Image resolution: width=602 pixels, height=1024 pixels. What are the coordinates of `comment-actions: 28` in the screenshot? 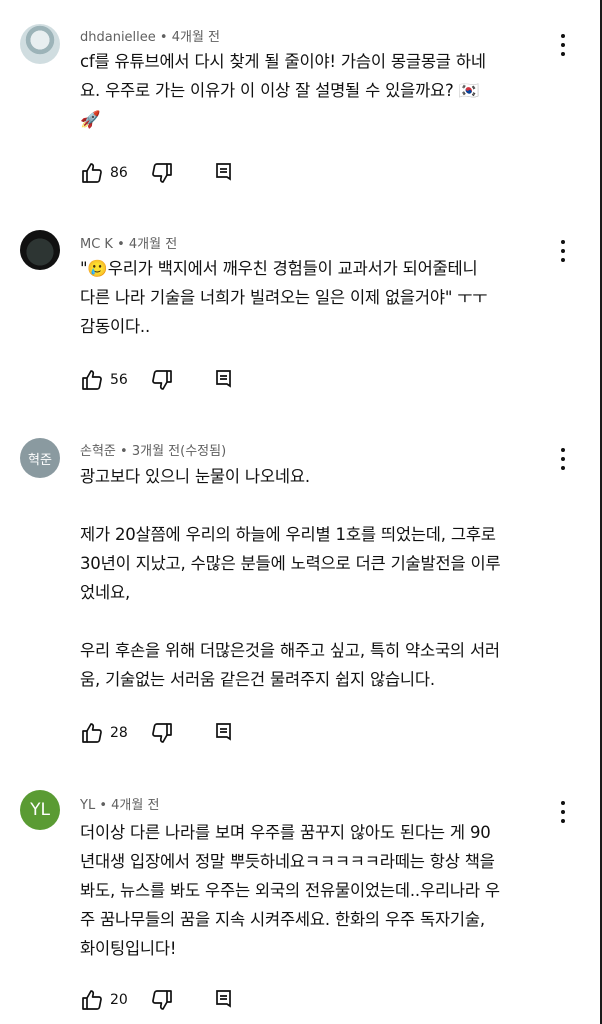 It's located at (158, 733).